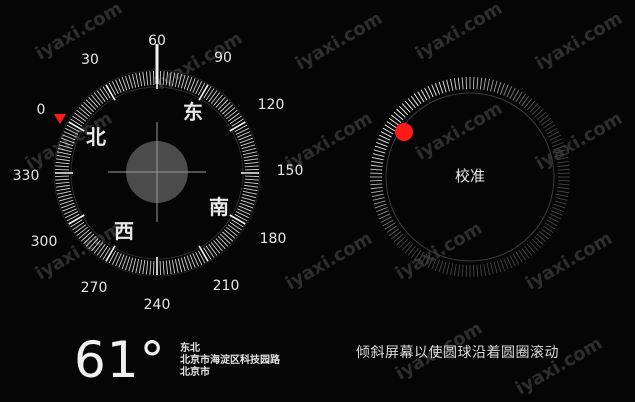  What do you see at coordinates (96, 137) in the screenshot?
I see `cardinal-north: 北` at bounding box center [96, 137].